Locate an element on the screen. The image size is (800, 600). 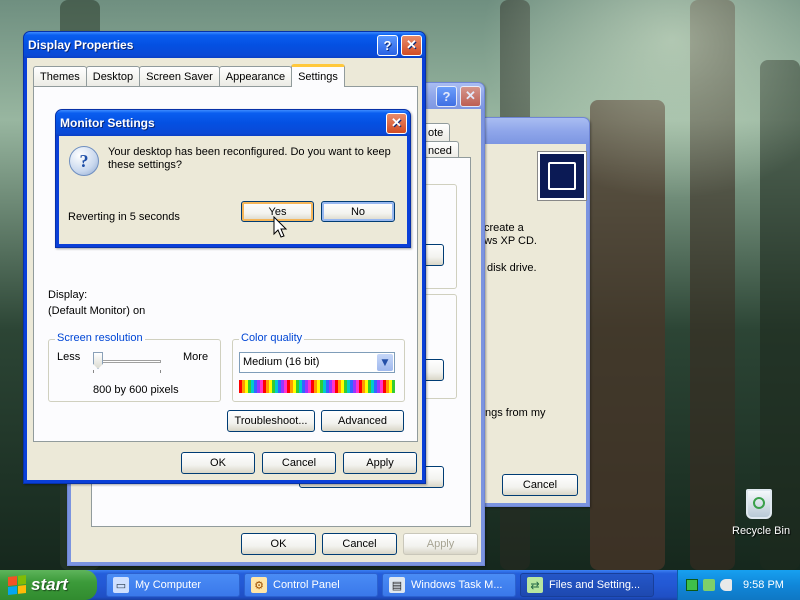
tab-desktop: Desktop is located at coordinates (113, 76).